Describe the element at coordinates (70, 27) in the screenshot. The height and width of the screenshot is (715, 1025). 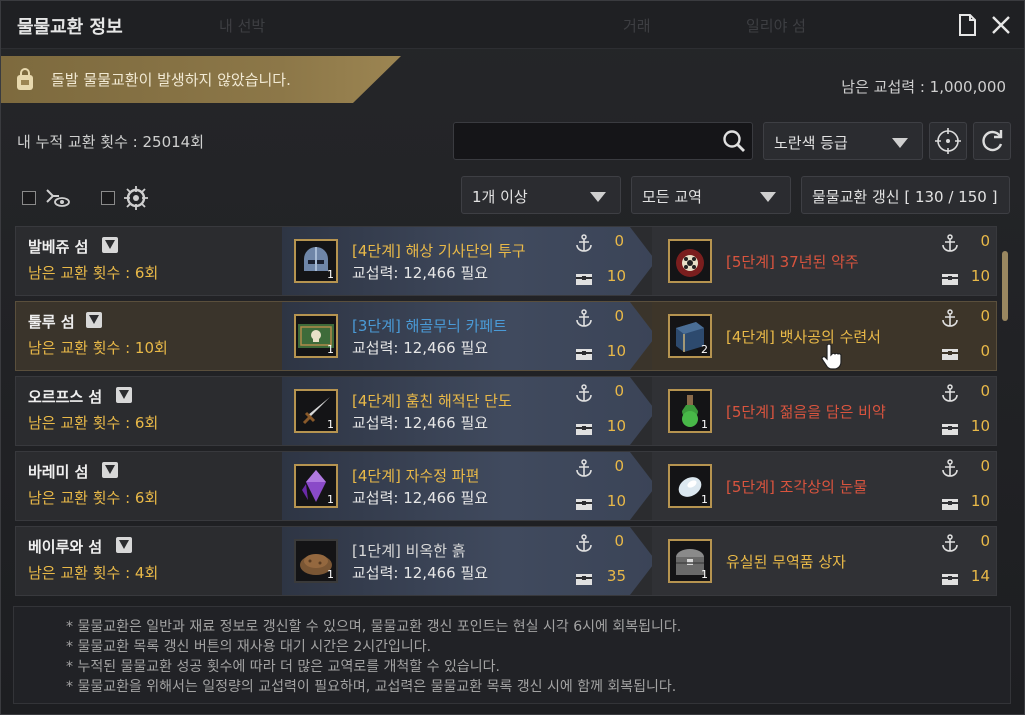
I see `window-title: 물물교환 정보` at that location.